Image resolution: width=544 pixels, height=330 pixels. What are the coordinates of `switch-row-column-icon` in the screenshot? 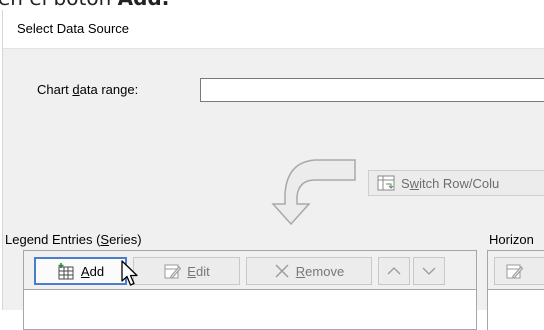 It's located at (386, 183).